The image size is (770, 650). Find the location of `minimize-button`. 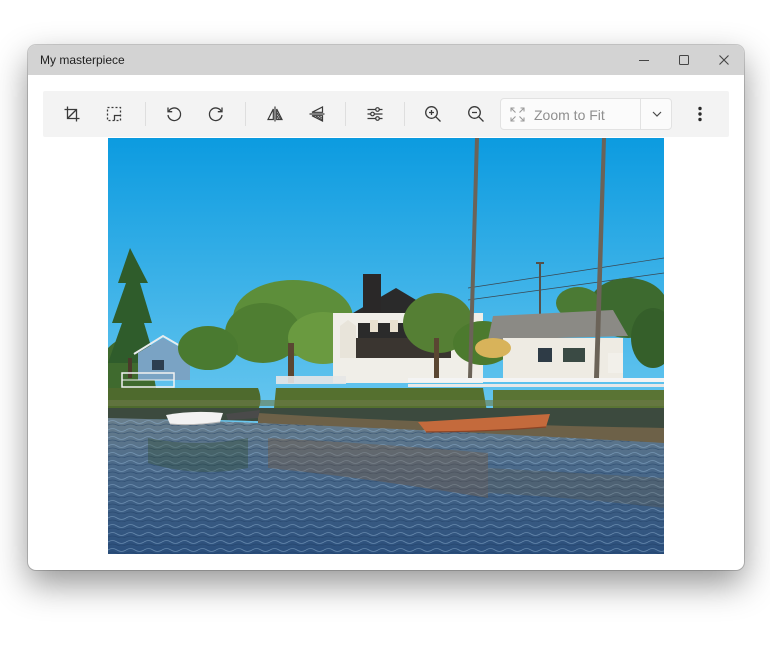

minimize-button is located at coordinates (644, 60).